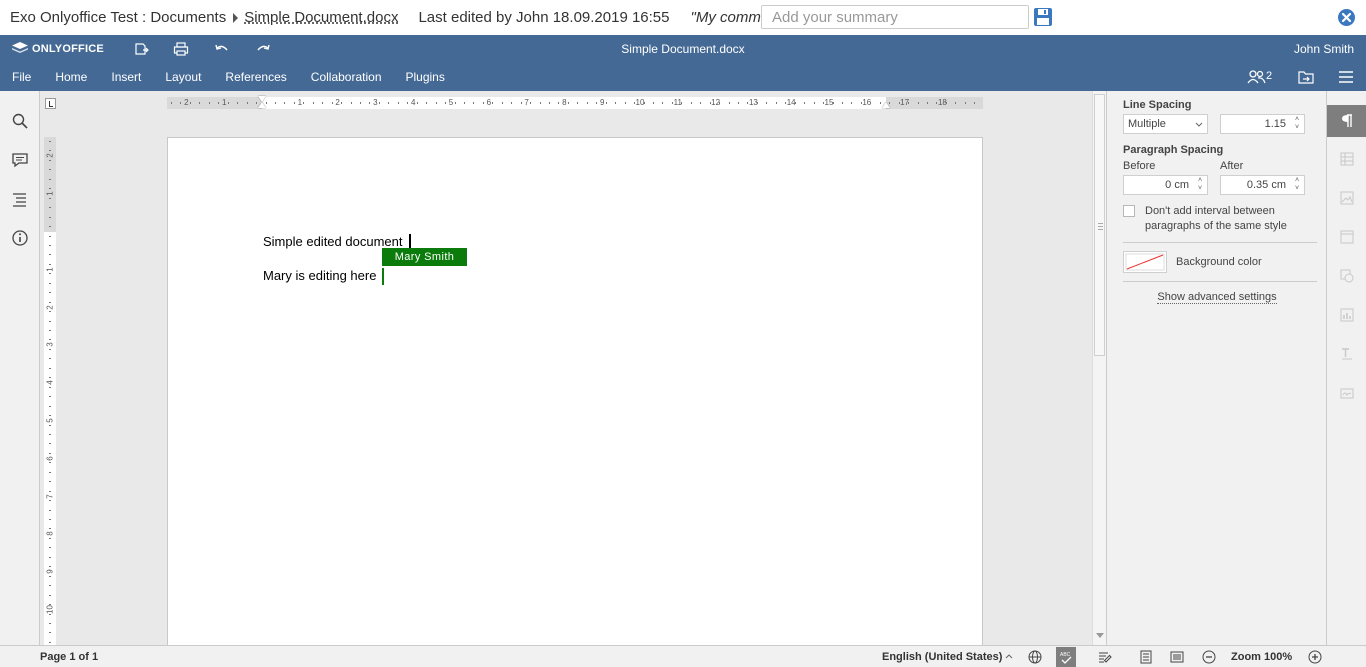  I want to click on language-selector: English (United States), so click(942, 657).